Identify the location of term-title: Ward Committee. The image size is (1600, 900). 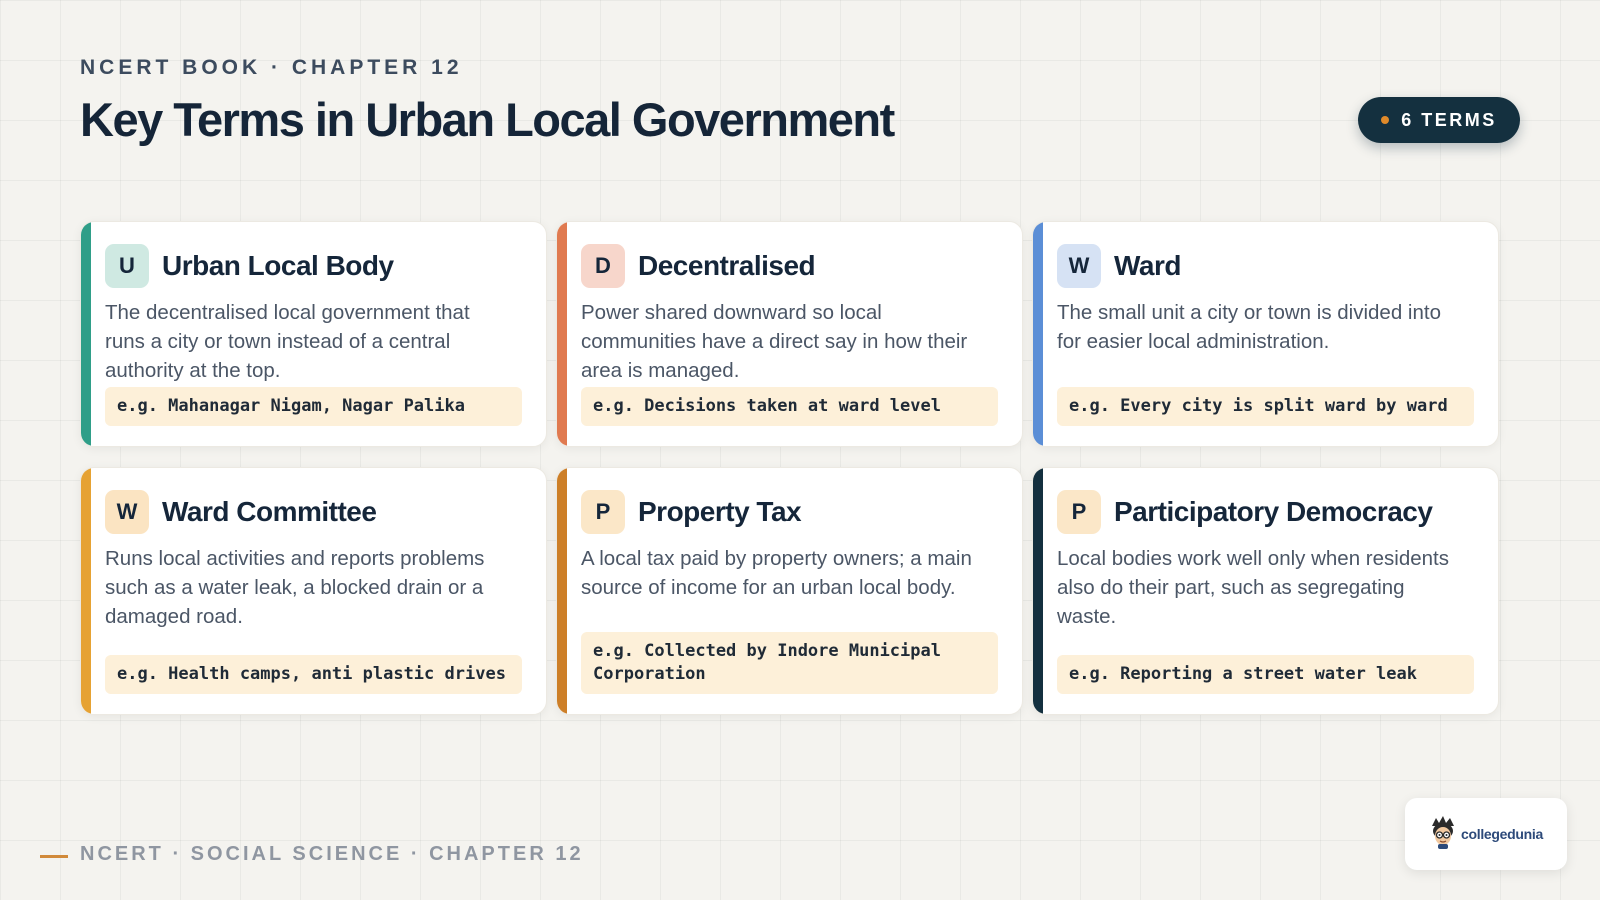
(269, 511).